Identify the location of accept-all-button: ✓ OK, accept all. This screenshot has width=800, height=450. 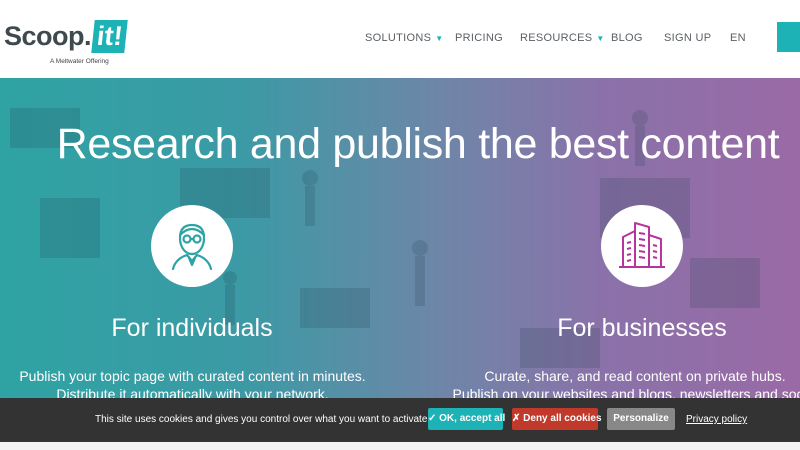
(466, 419).